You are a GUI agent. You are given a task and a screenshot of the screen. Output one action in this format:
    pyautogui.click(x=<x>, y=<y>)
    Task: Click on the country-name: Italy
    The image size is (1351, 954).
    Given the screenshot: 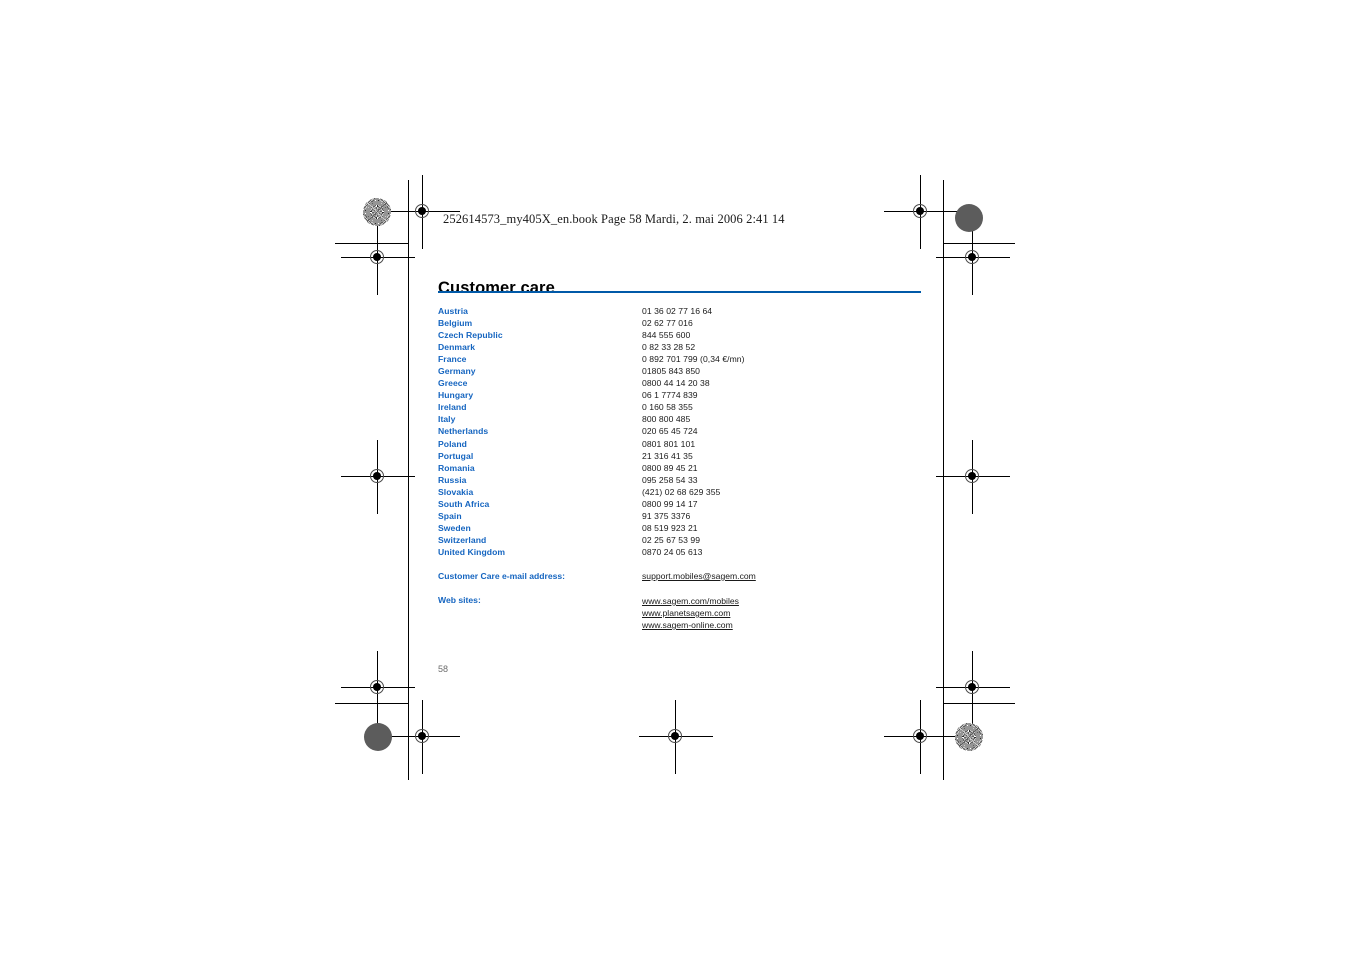 What is the action you would take?
    pyautogui.click(x=447, y=419)
    